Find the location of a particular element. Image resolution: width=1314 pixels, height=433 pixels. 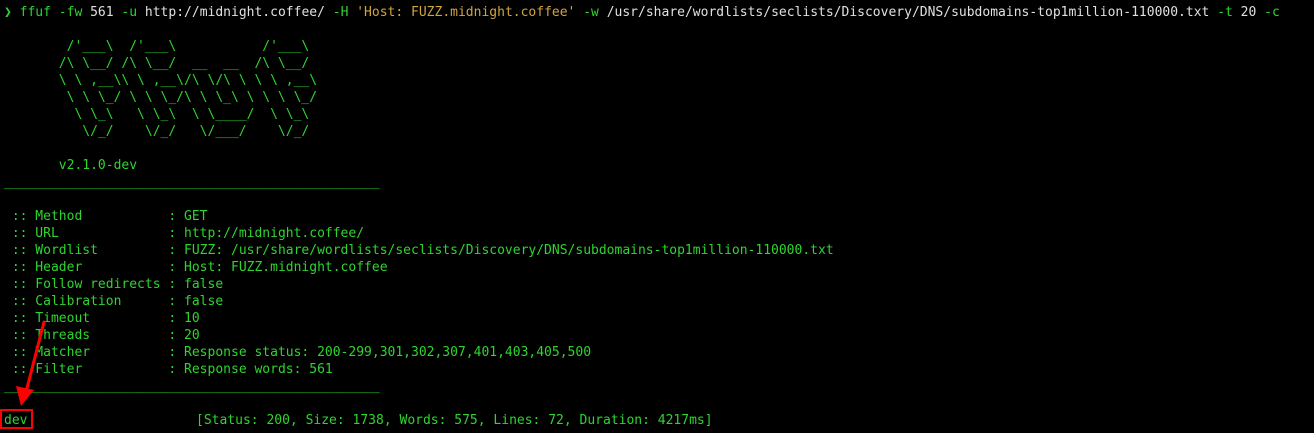

config-key: :: Filter is located at coordinates (86, 369).